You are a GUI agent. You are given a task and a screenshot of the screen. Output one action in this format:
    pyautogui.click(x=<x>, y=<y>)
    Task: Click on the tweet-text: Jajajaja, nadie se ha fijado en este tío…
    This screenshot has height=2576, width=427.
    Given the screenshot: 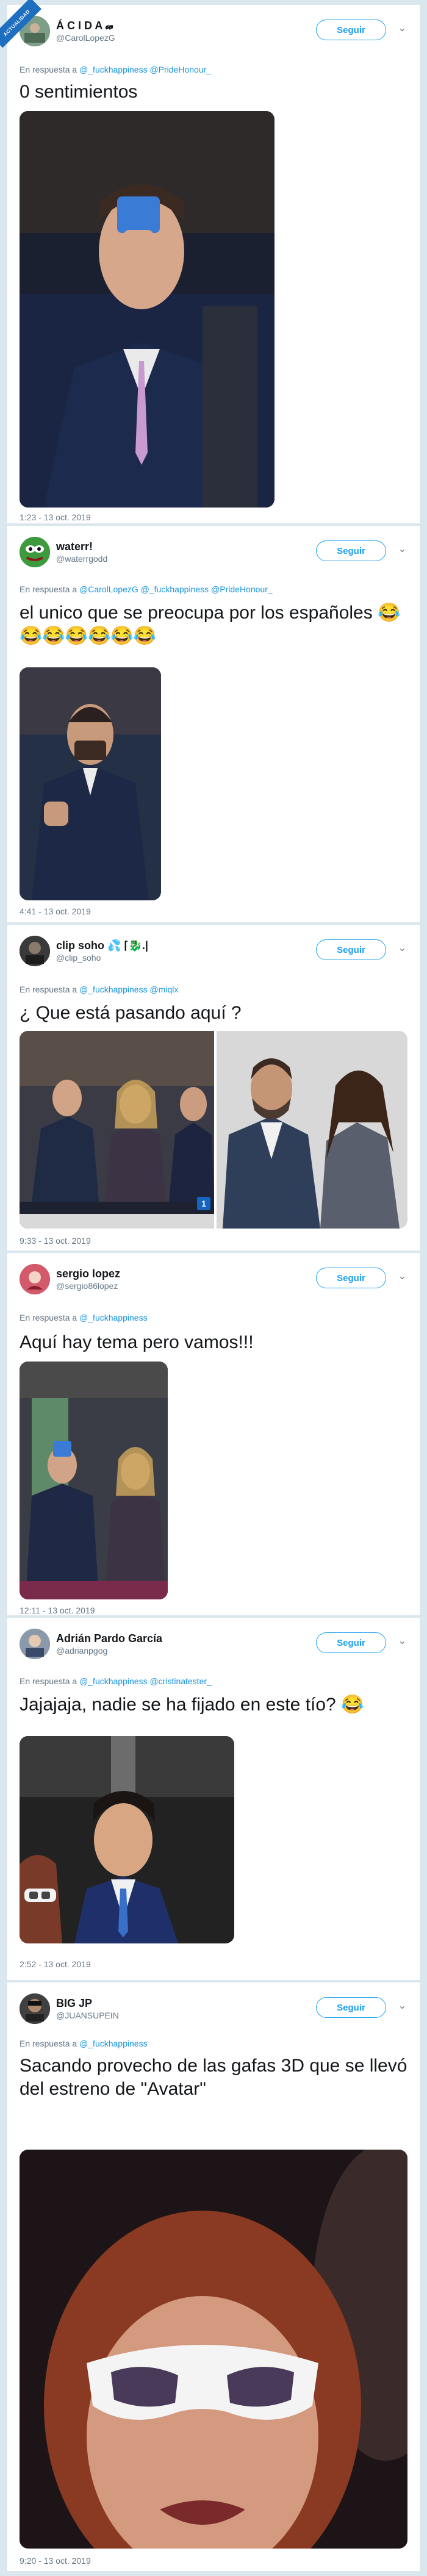 What is the action you would take?
    pyautogui.click(x=192, y=1705)
    